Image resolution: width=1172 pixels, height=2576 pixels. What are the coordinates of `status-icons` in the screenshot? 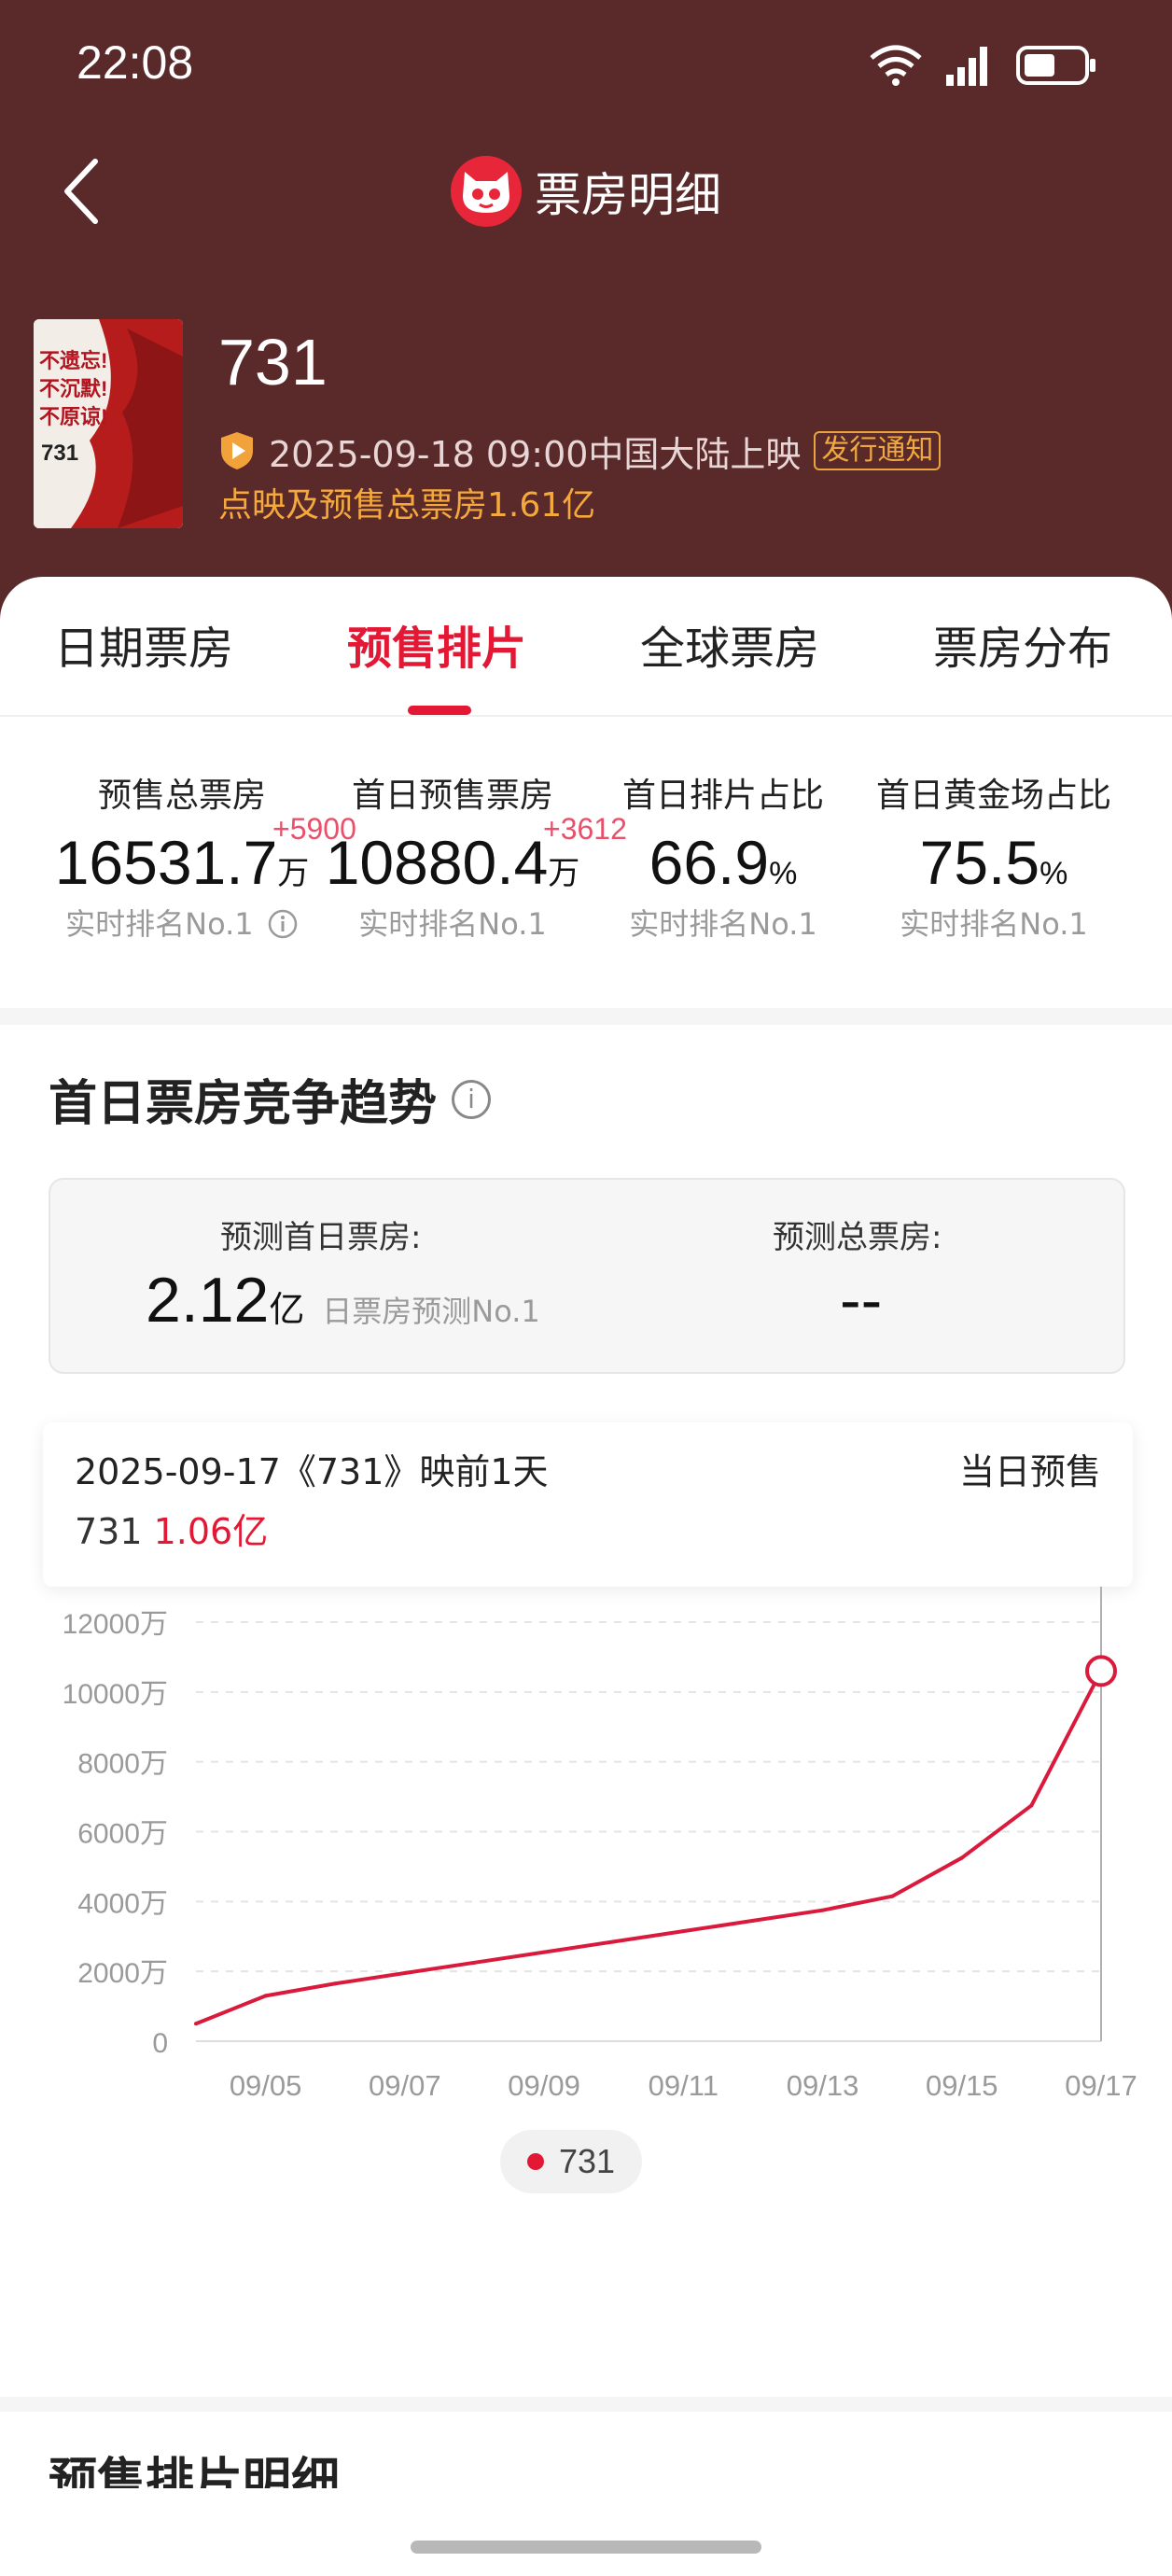 It's located at (982, 65).